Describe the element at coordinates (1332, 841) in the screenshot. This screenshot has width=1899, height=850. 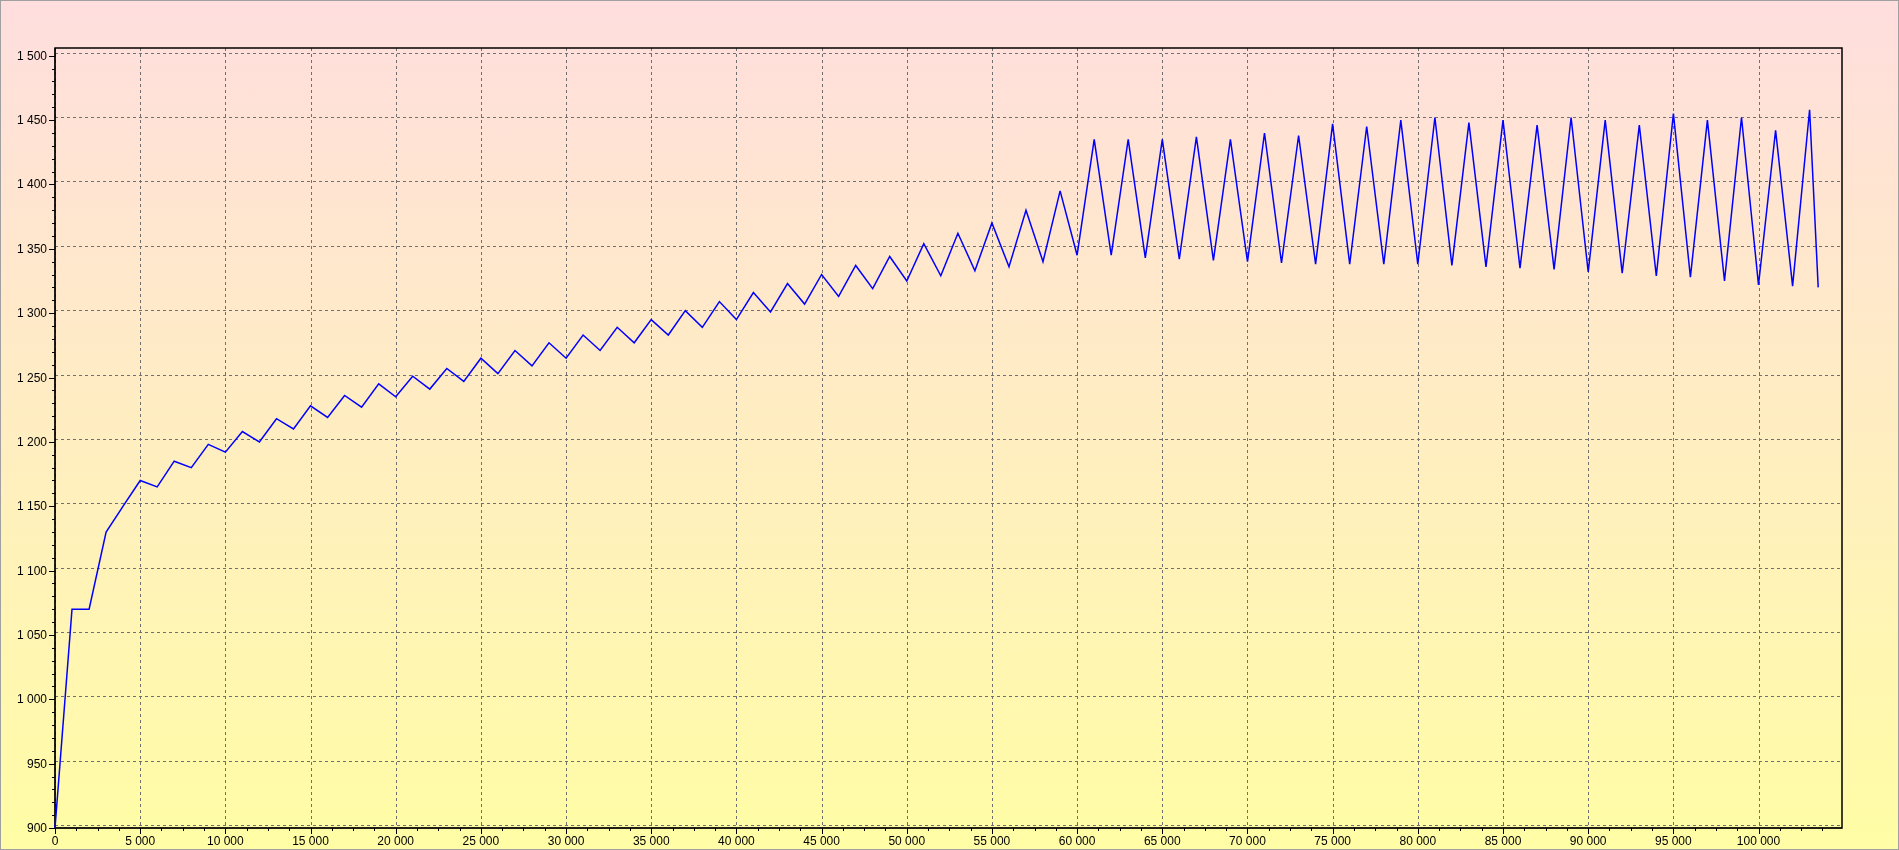
I see `x-tick-label: 75 000` at that location.